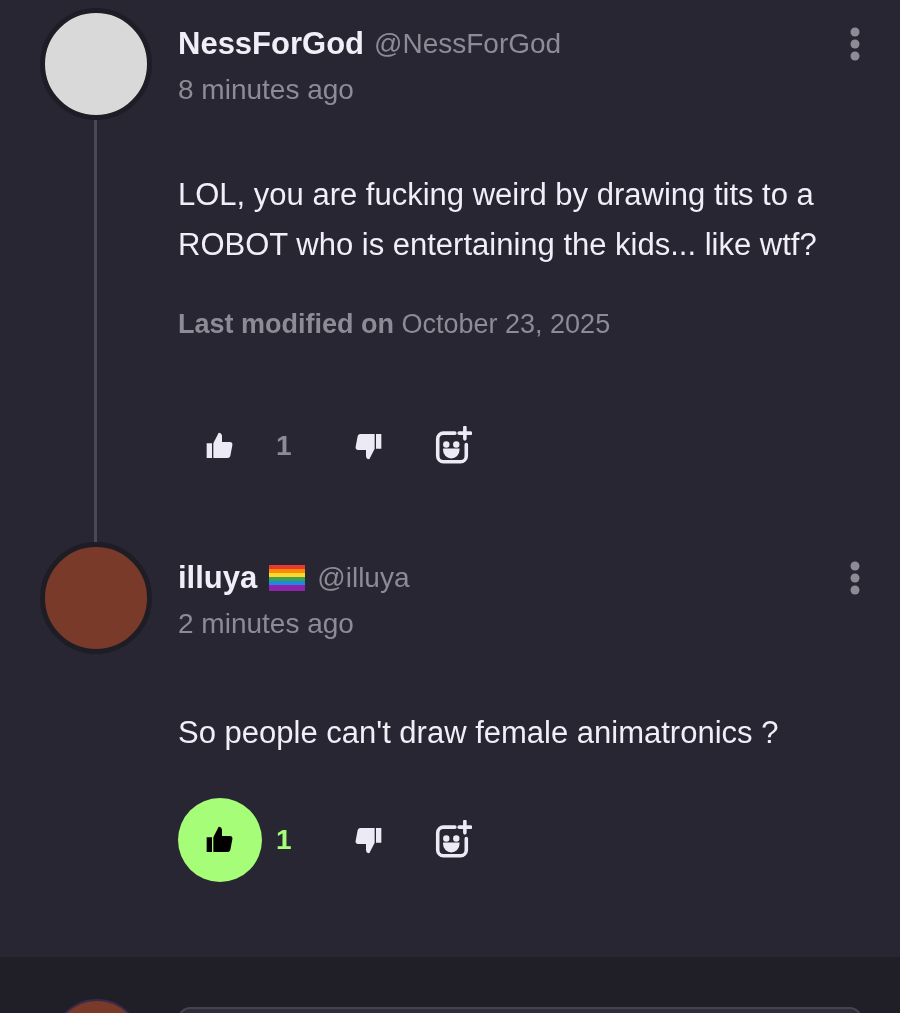 The height and width of the screenshot is (1013, 900). What do you see at coordinates (363, 578) in the screenshot?
I see `user-handle: @illuya` at bounding box center [363, 578].